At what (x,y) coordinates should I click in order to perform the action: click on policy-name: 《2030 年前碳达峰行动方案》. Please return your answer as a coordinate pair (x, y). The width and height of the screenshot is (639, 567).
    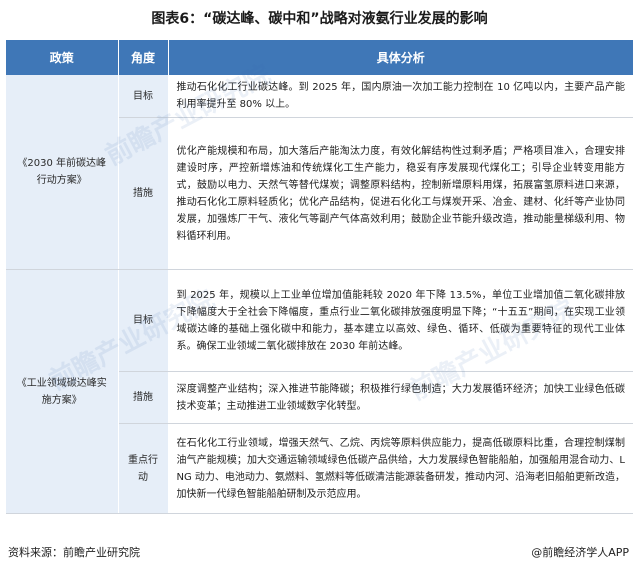
    Looking at the image, I should click on (62, 172).